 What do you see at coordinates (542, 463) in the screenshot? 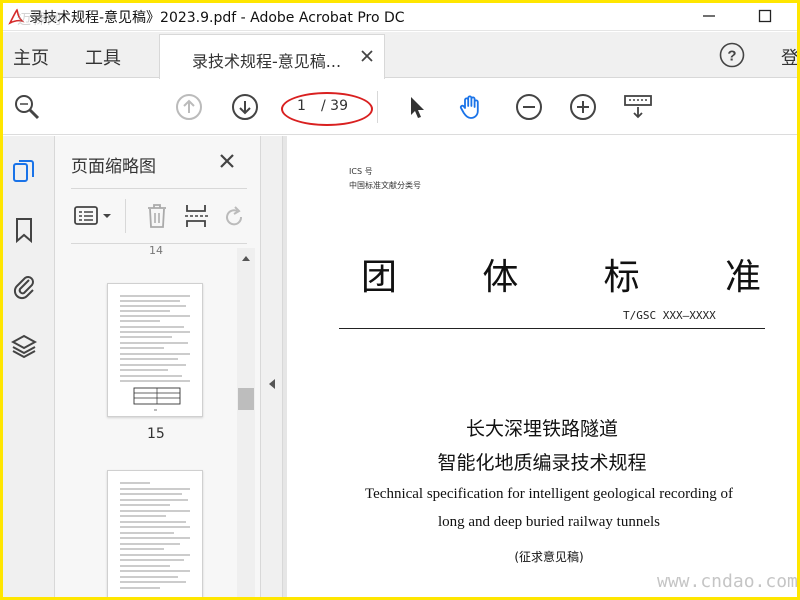
I see `zh-title-line-2: 智能化地质编录技术规程` at bounding box center [542, 463].